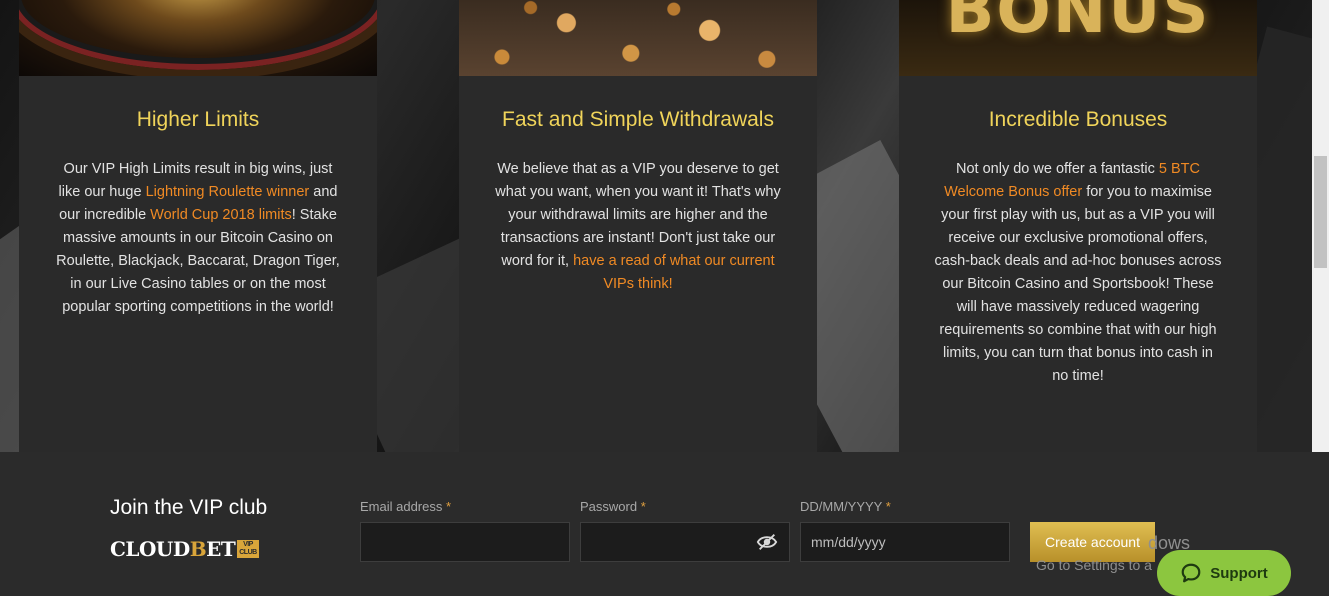 Image resolution: width=1329 pixels, height=596 pixels. Describe the element at coordinates (465, 542) in the screenshot. I see `email-field` at that location.